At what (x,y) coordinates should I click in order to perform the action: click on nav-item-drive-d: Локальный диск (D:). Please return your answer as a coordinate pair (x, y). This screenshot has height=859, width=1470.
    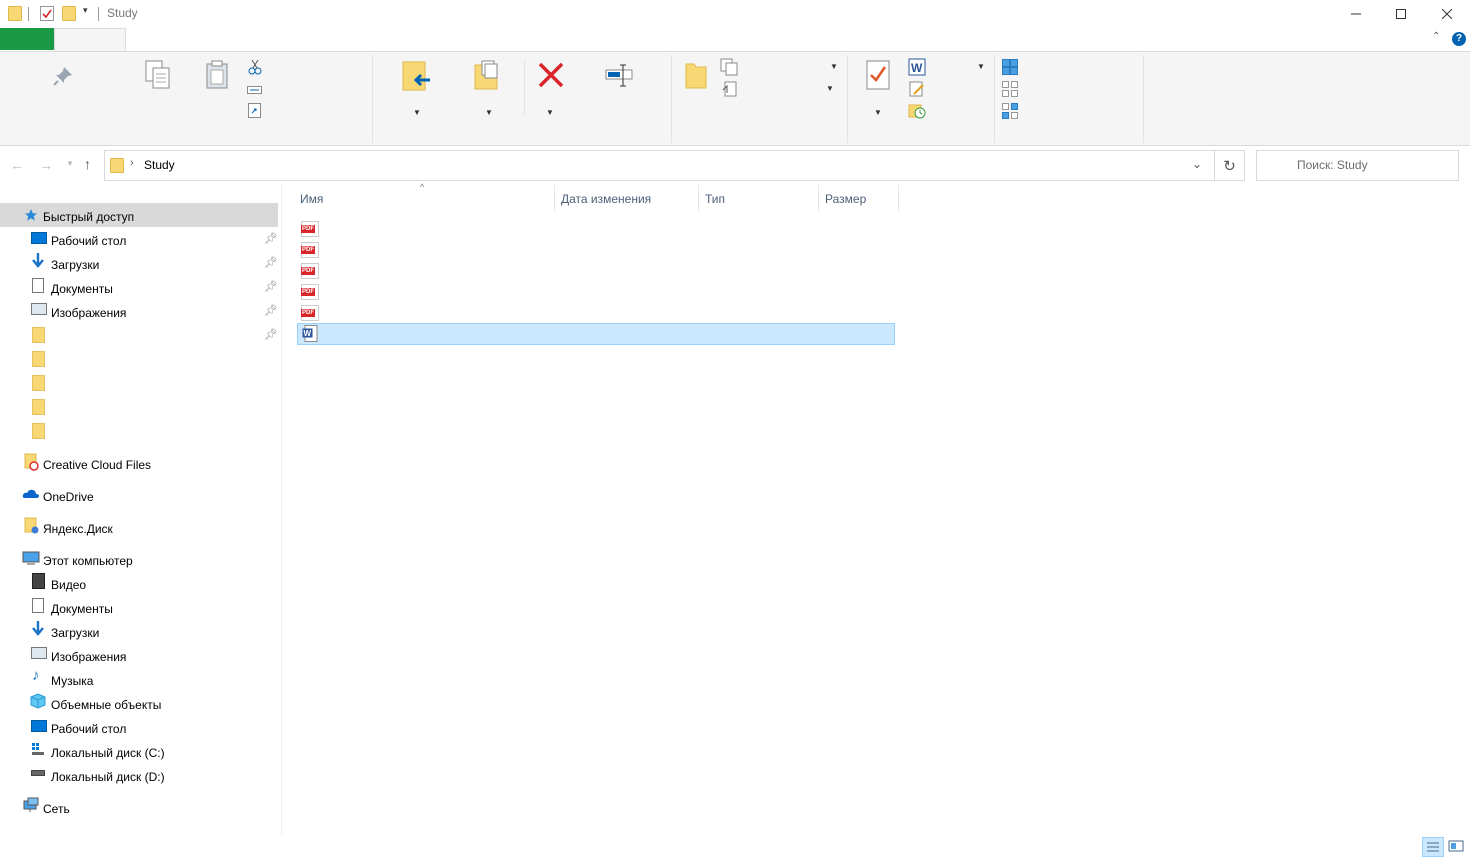
    Looking at the image, I should click on (139, 775).